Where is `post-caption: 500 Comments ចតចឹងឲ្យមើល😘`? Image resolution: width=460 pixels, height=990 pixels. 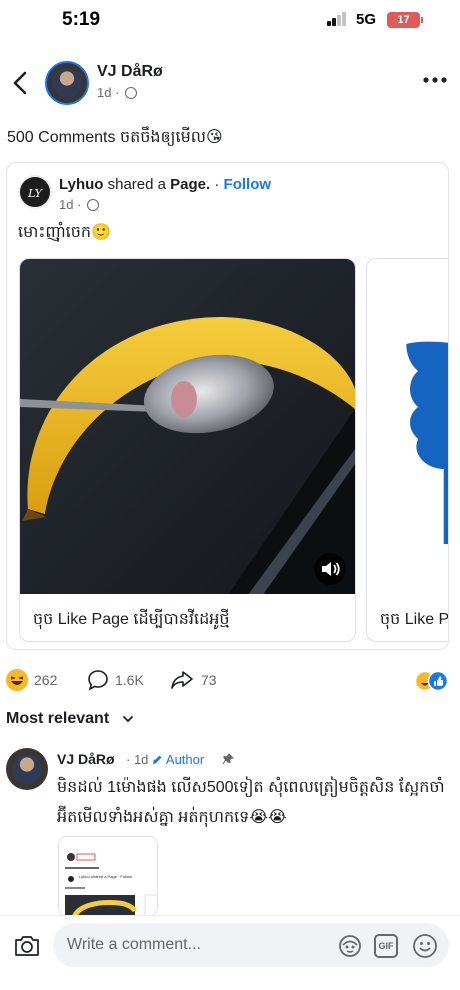 post-caption: 500 Comments ចតចឹងឲ្យមើល😘 is located at coordinates (115, 137).